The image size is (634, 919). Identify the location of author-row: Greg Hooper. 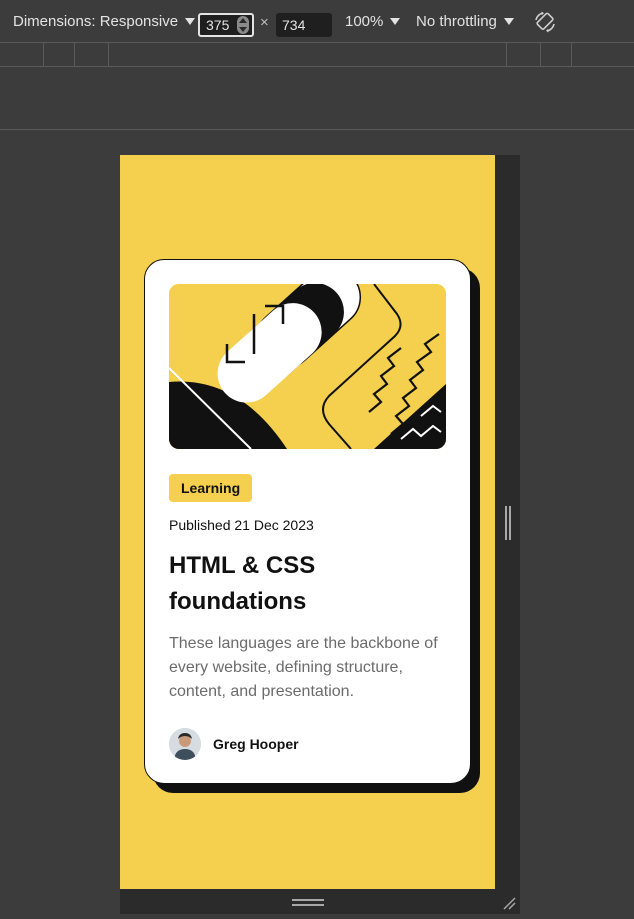
(307, 744).